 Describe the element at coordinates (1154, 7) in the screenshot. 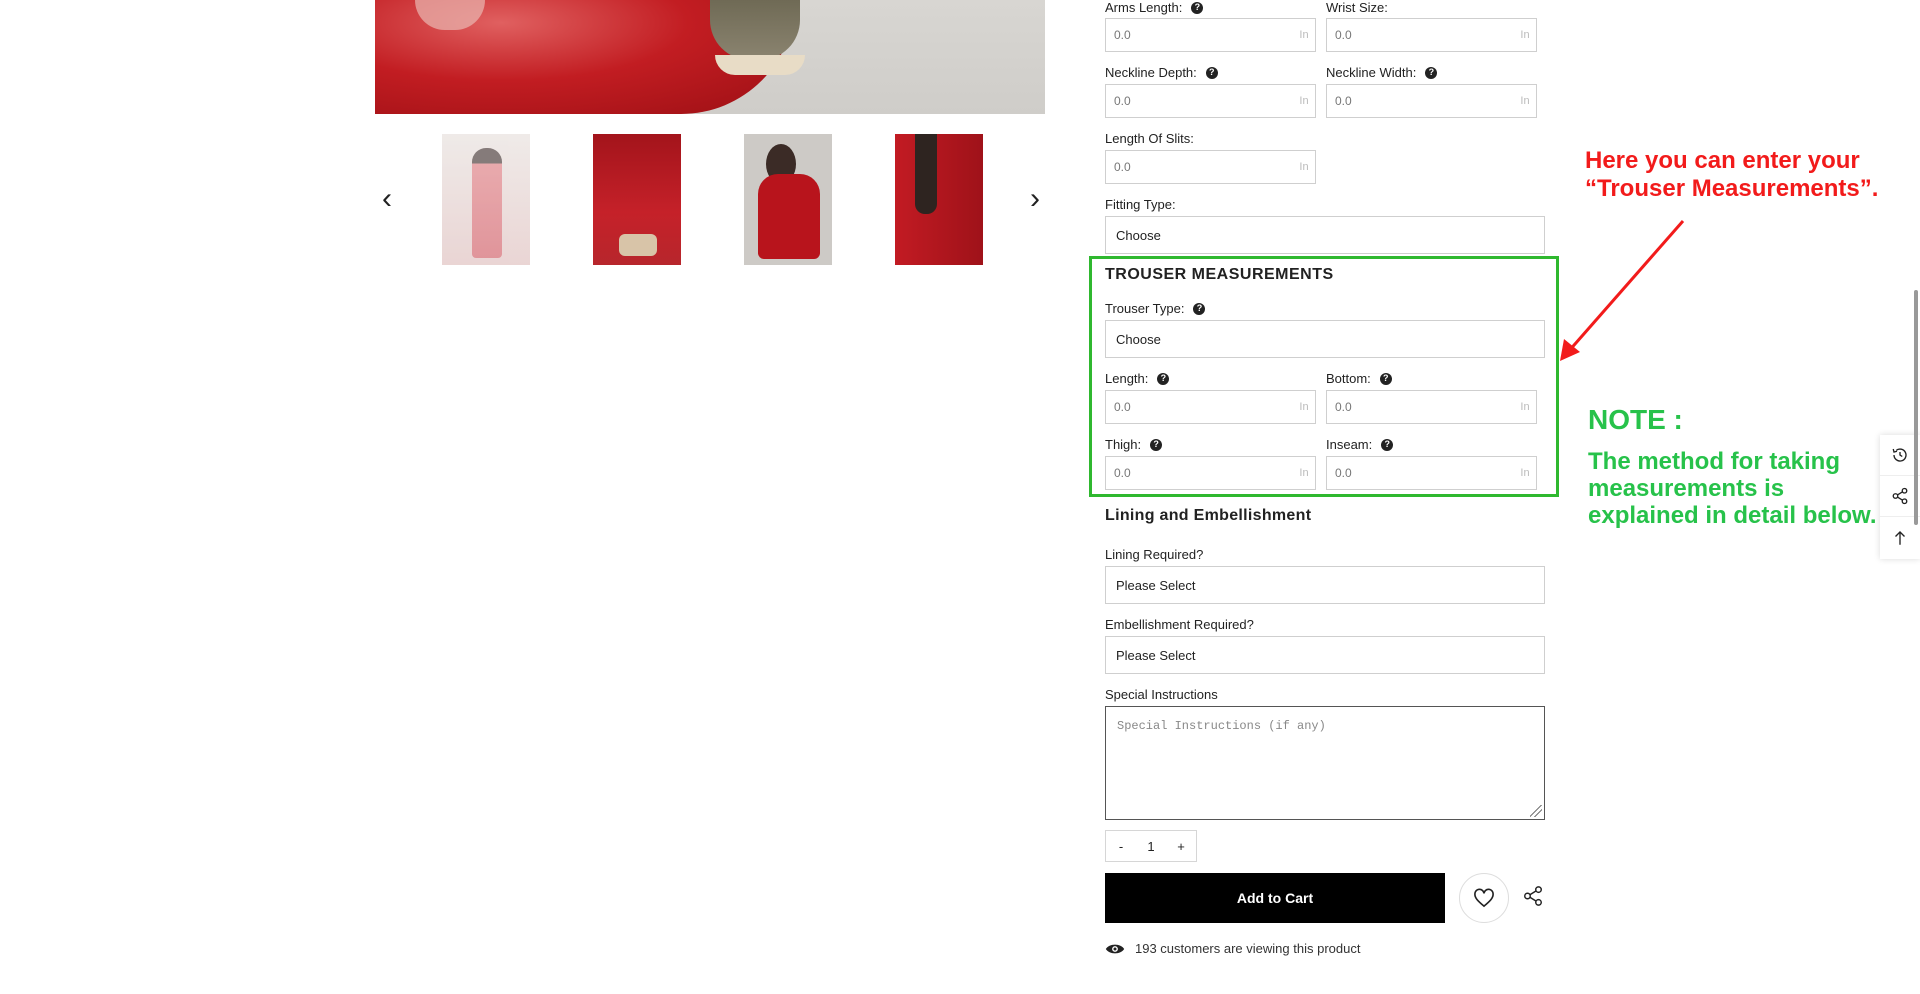

I see `arms-length-label: Arms Length:?` at that location.